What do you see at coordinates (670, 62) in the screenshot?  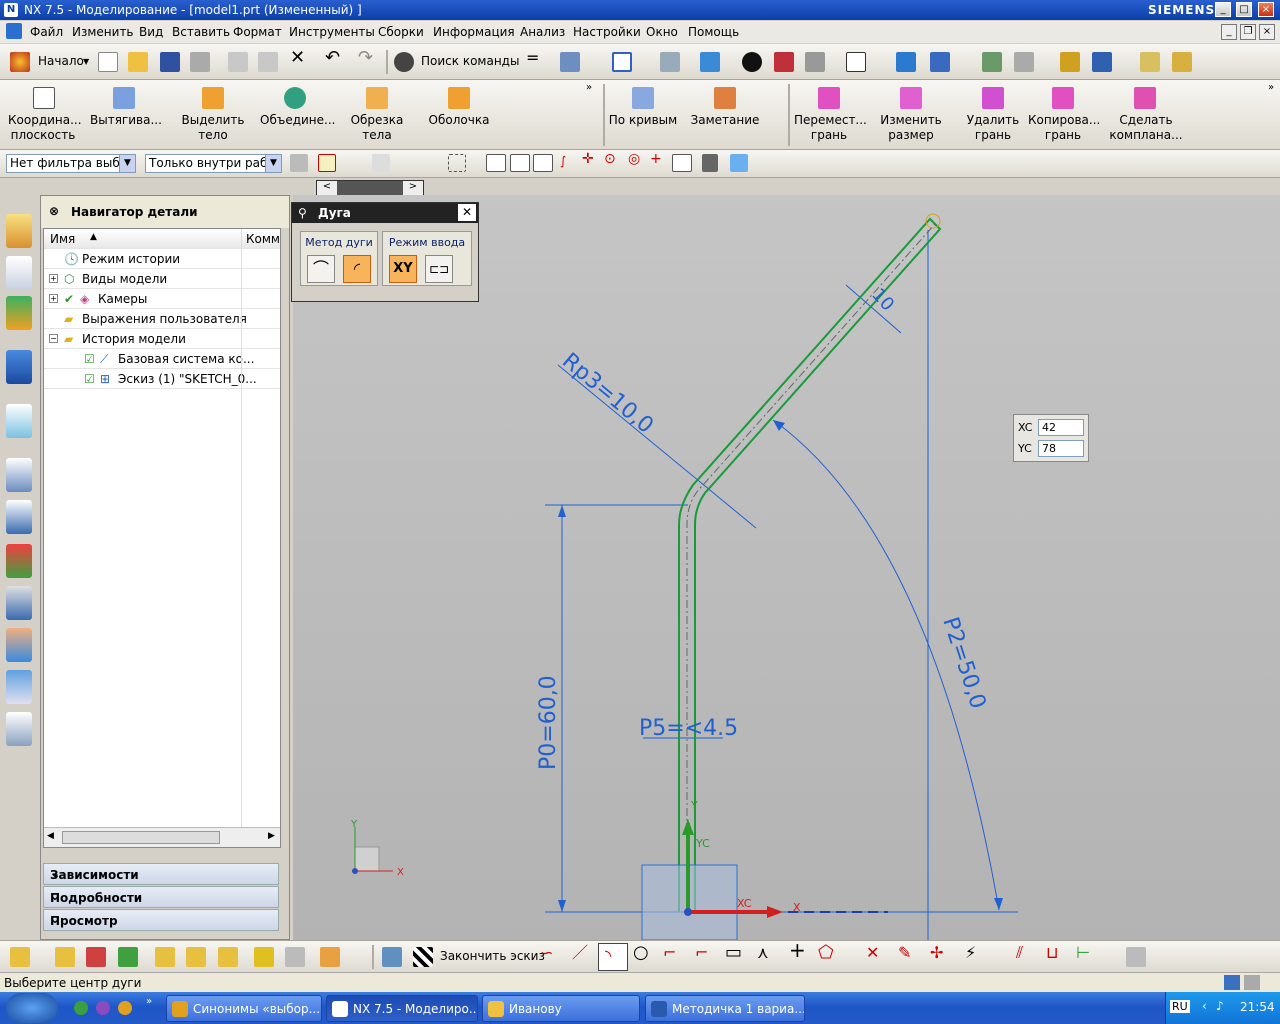 I see `perspective-icon` at bounding box center [670, 62].